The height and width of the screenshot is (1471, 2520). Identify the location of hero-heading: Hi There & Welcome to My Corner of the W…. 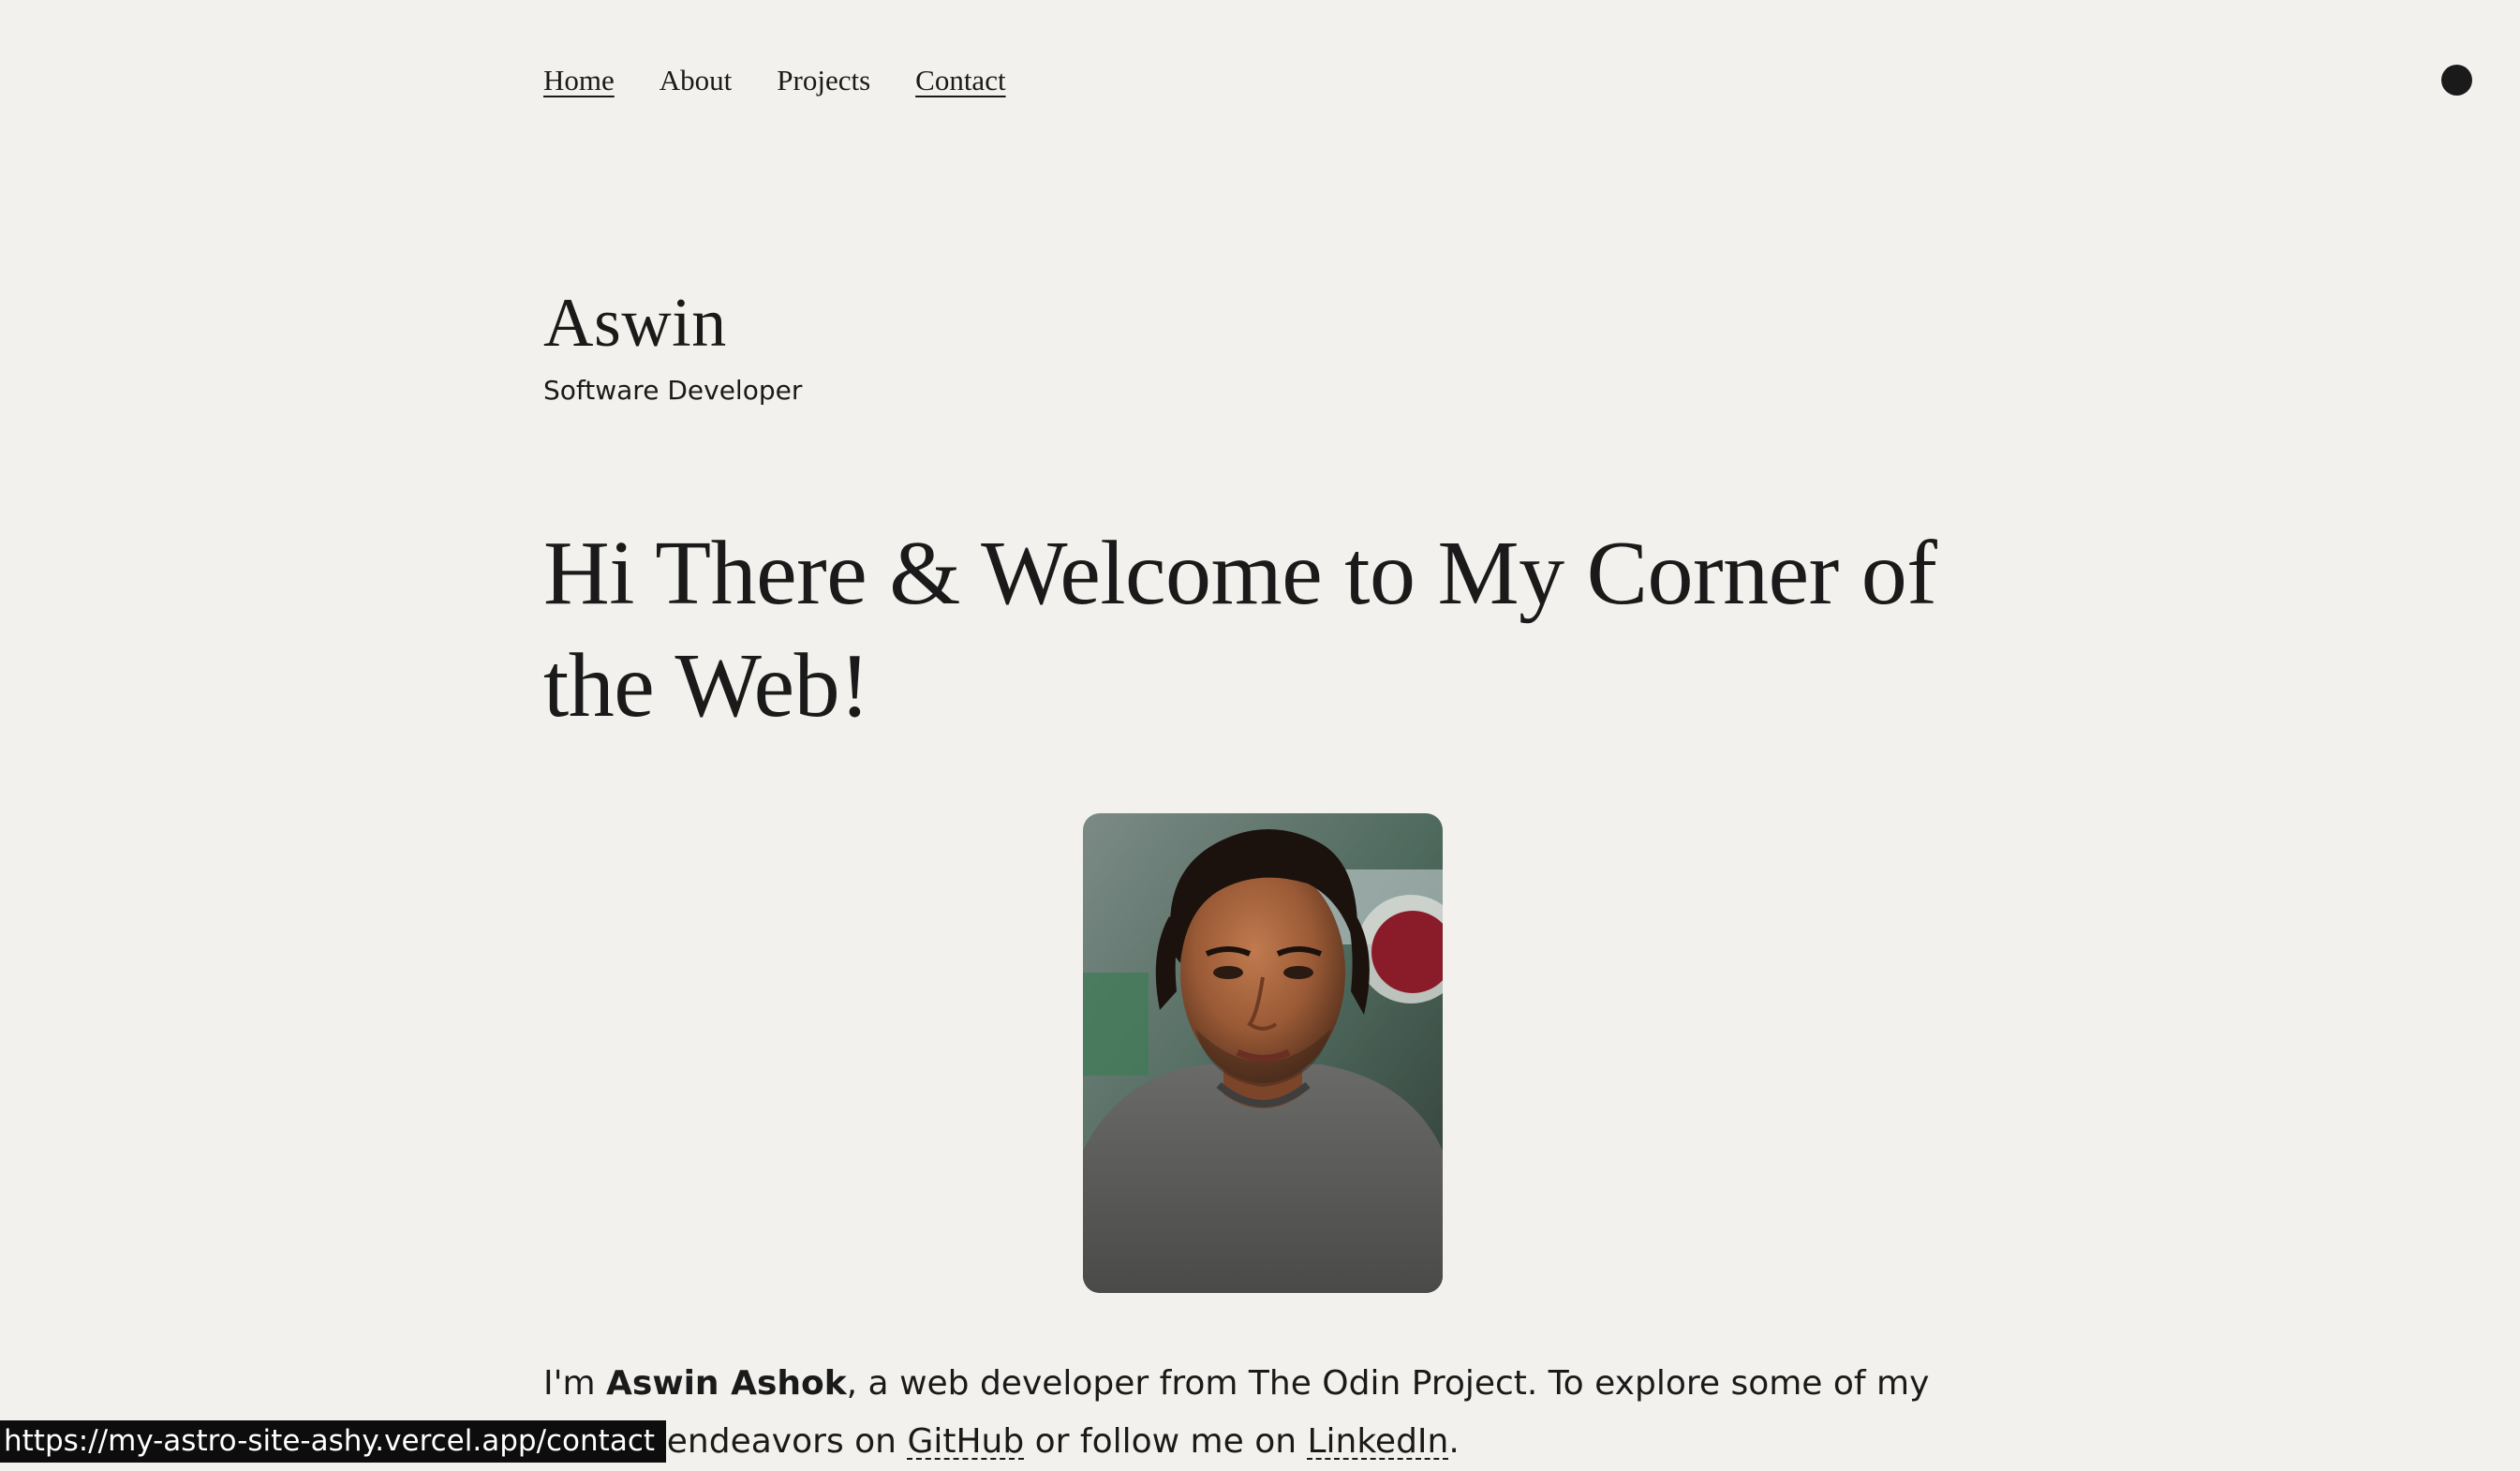
(1240, 630).